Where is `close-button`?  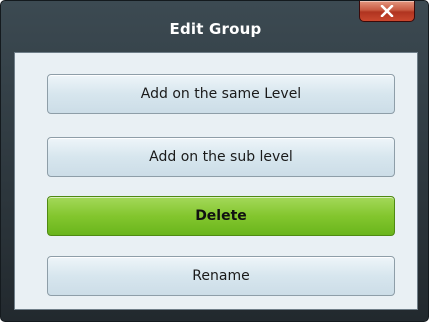 close-button is located at coordinates (387, 11).